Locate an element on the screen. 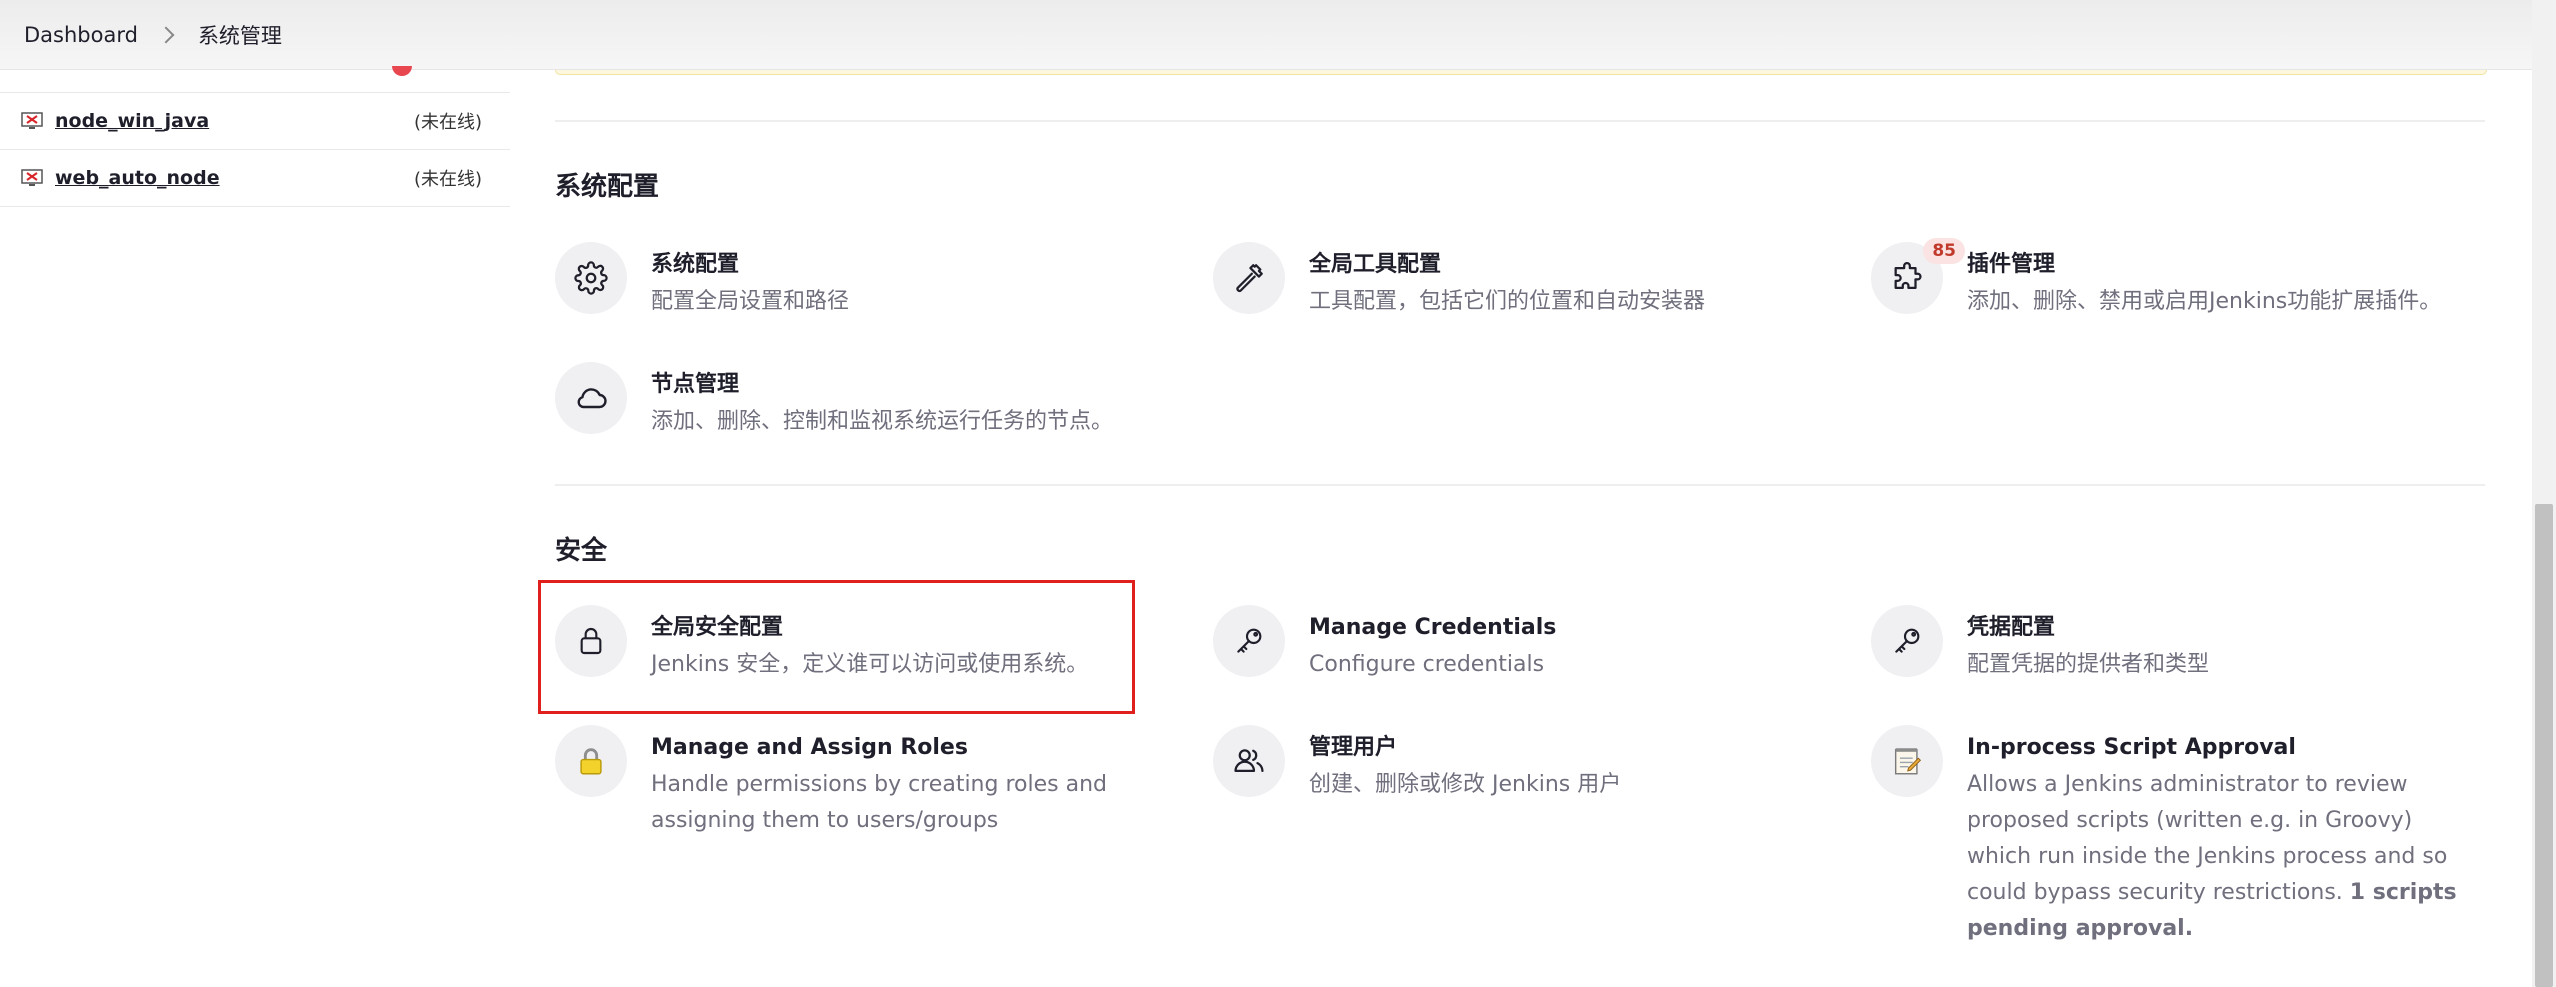 The width and height of the screenshot is (2556, 987). warning-banner is located at coordinates (1521, 72).